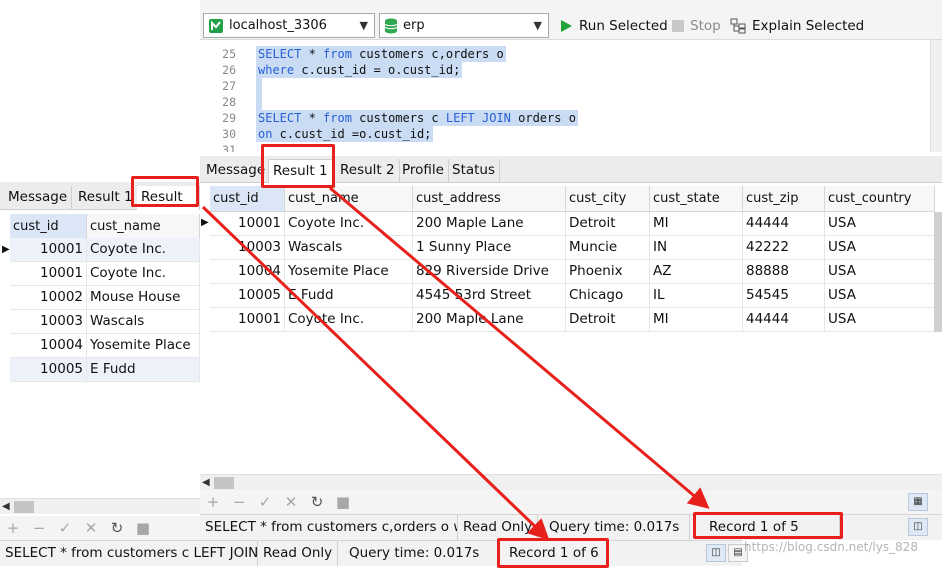 Image resolution: width=942 pixels, height=568 pixels. What do you see at coordinates (414, 25) in the screenshot?
I see `database-name: erp` at bounding box center [414, 25].